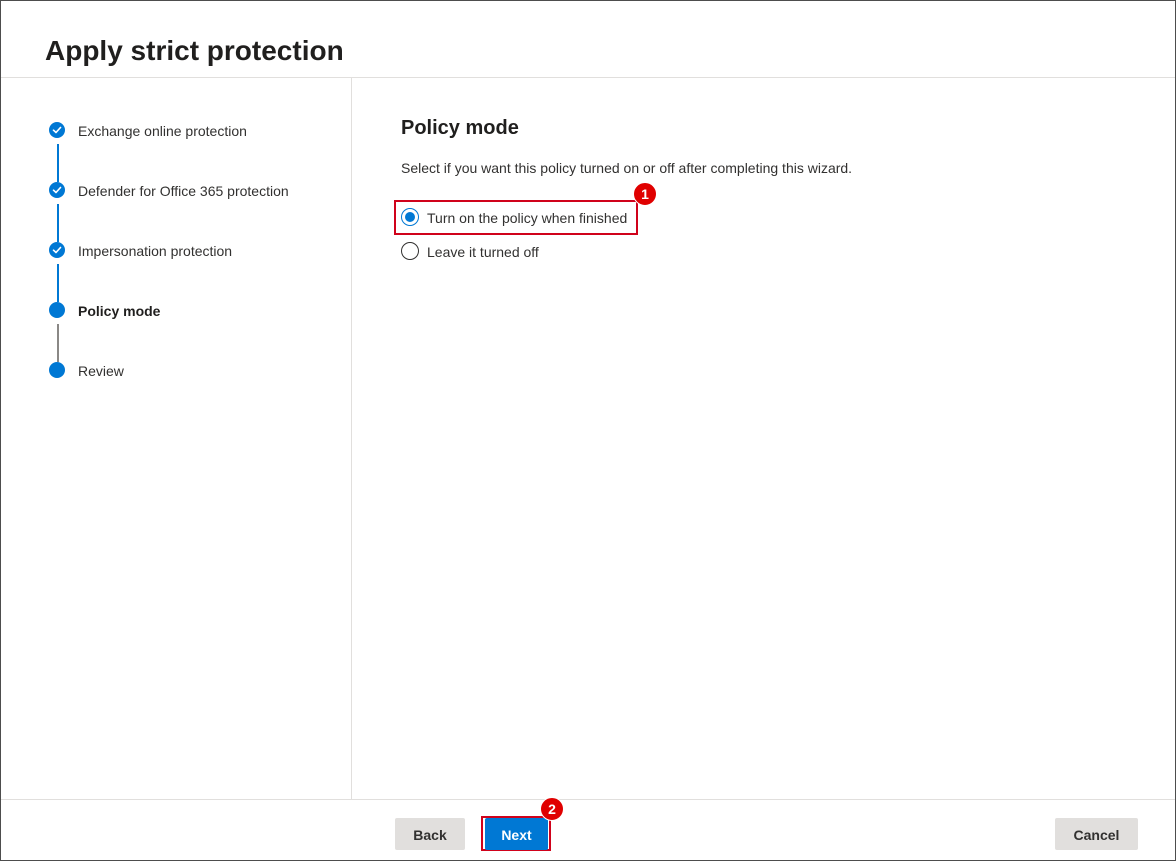  I want to click on wizard-header: Apply strict protection, so click(588, 39).